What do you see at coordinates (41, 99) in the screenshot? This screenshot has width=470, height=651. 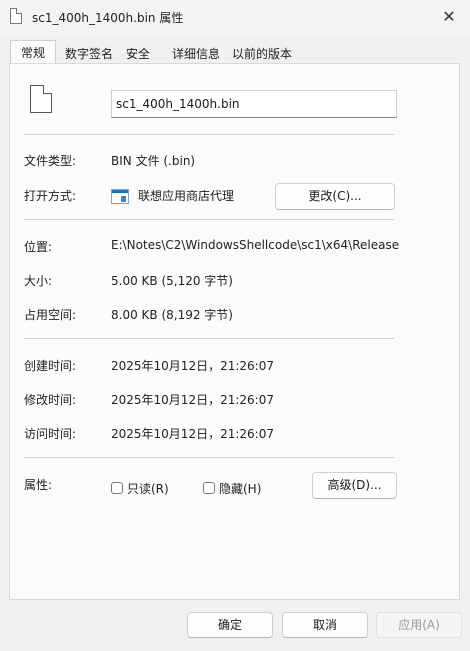 I see `file-type-icon` at bounding box center [41, 99].